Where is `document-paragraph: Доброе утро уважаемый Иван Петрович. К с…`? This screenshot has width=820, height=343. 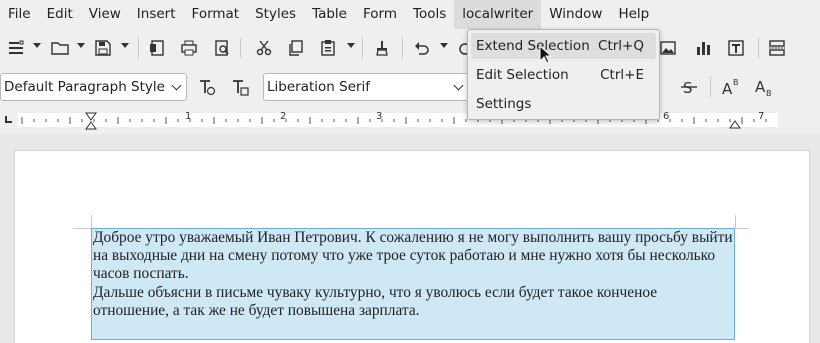 document-paragraph: Доброе утро уважаемый Иван Петрович. К с… is located at coordinates (413, 256).